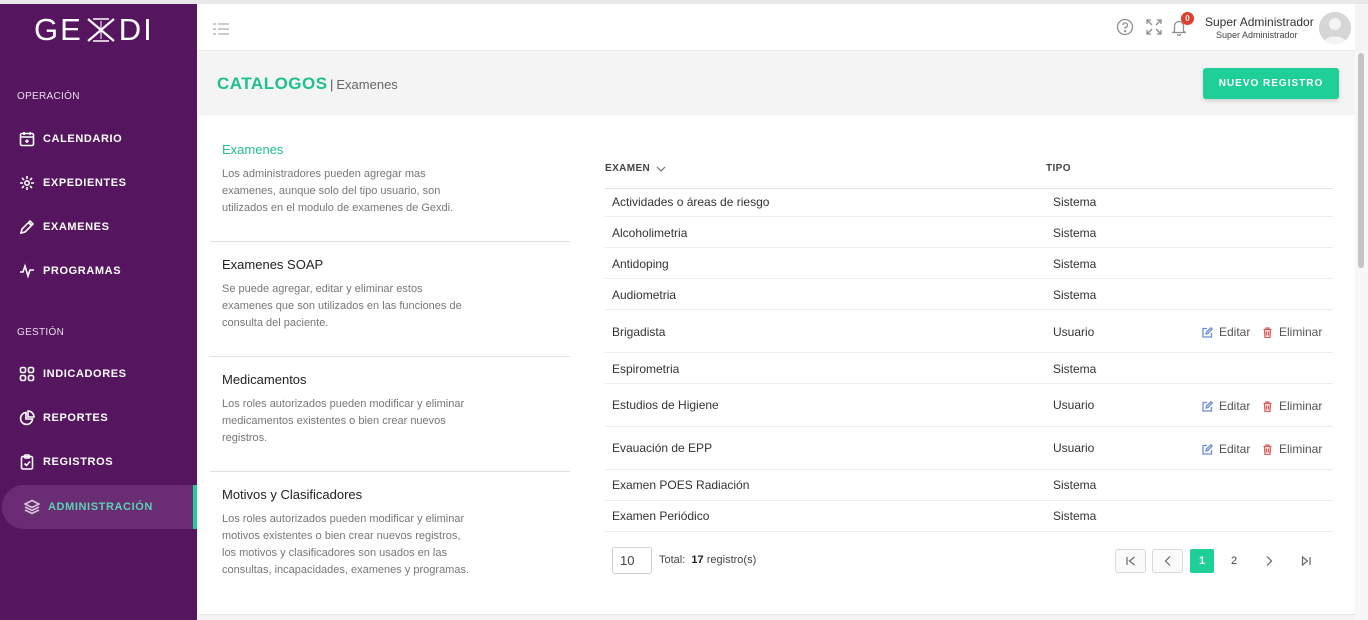 This screenshot has height=620, width=1368. Describe the element at coordinates (1125, 27) in the screenshot. I see `help-icon` at that location.